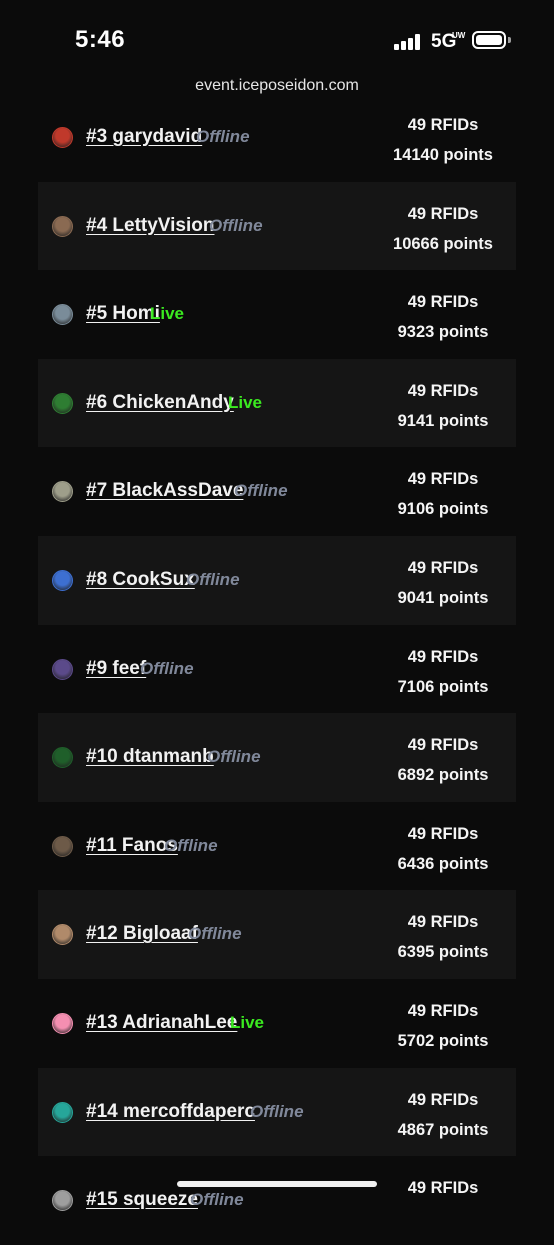 Image resolution: width=554 pixels, height=1245 pixels. I want to click on leaderboard-row: #3 garydavid Offline 49 RFIDs 14140 points, so click(277, 137).